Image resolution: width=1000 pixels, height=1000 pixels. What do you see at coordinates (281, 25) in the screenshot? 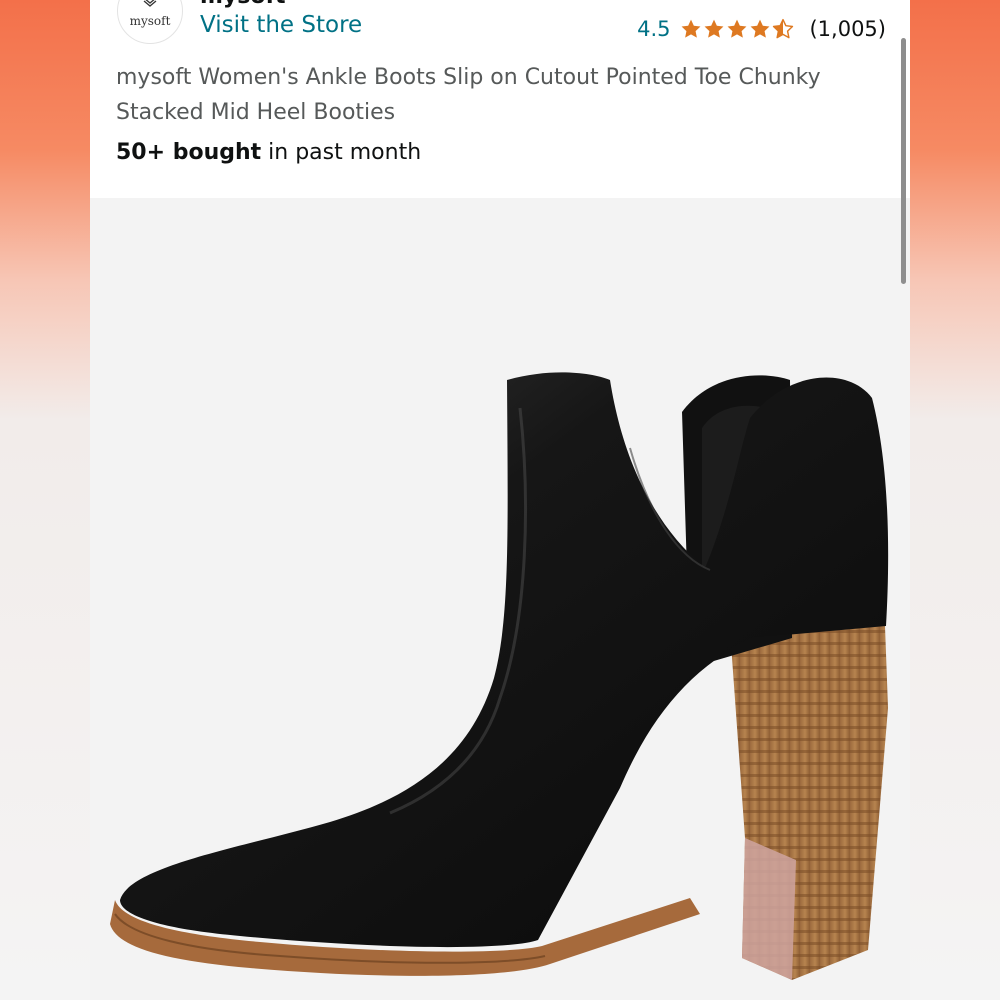
I see `visit-store-link: Visit the Store` at bounding box center [281, 25].